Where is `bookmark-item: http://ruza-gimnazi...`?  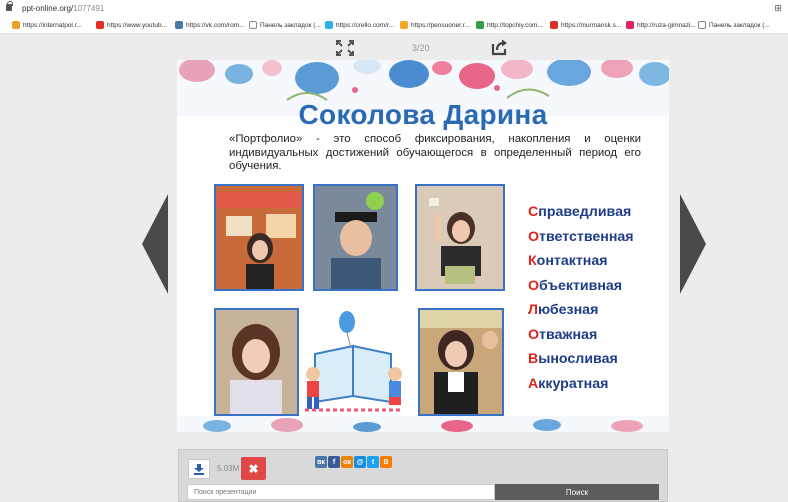 bookmark-item: http://ruza-gimnazi... is located at coordinates (661, 25).